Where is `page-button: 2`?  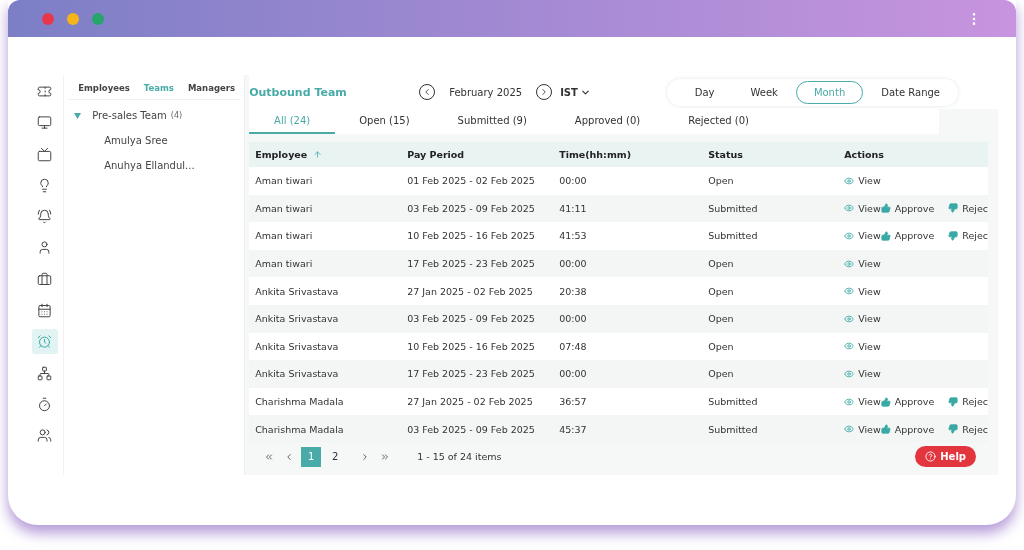 page-button: 2 is located at coordinates (335, 456).